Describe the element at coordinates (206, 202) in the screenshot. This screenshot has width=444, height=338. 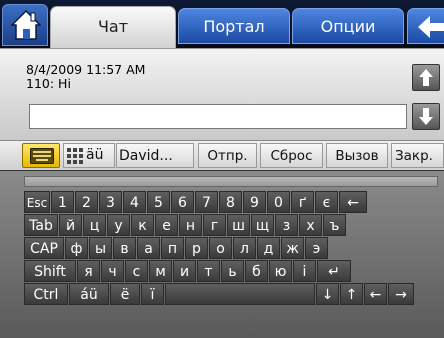
I see `key: 7` at that location.